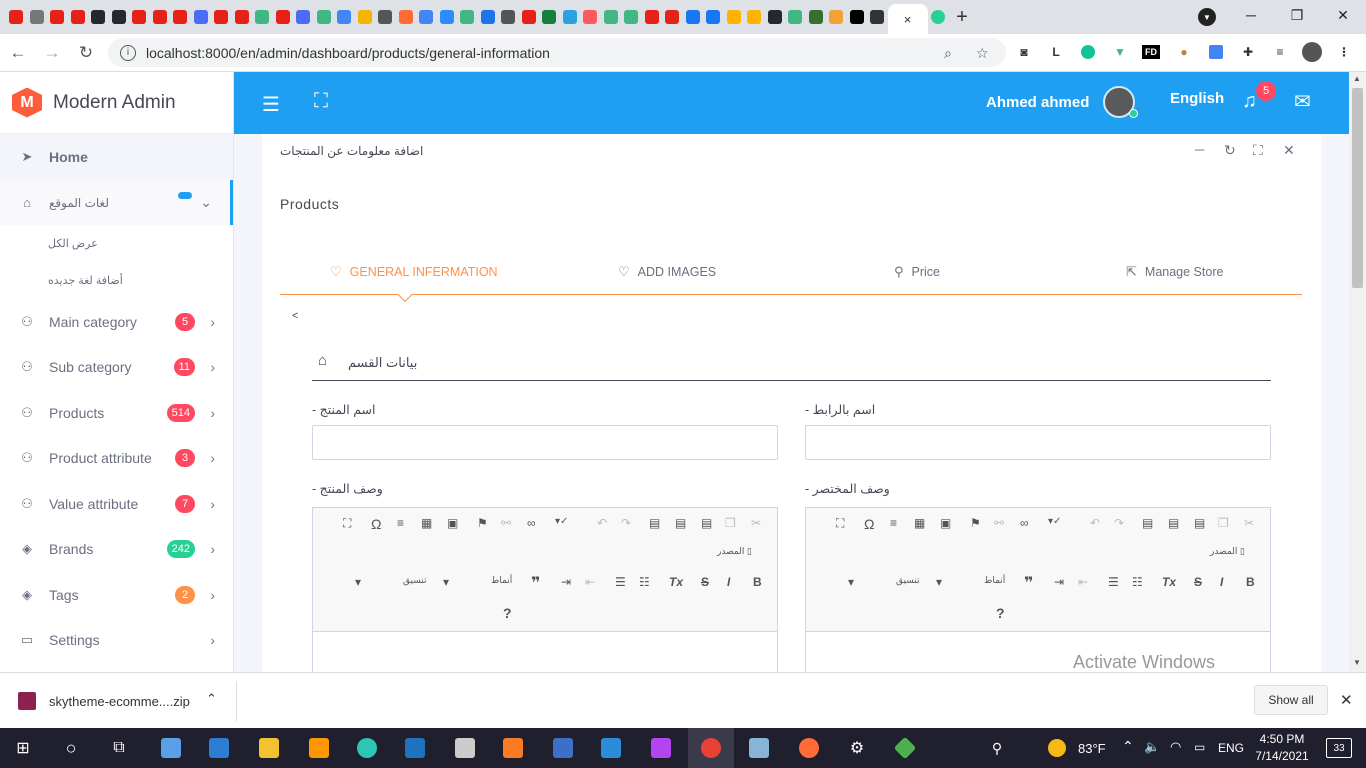 Image resolution: width=1366 pixels, height=768 pixels. What do you see at coordinates (116, 595) in the screenshot?
I see `sidebar-item-tags: ◈ Tags 2 ›` at bounding box center [116, 595].